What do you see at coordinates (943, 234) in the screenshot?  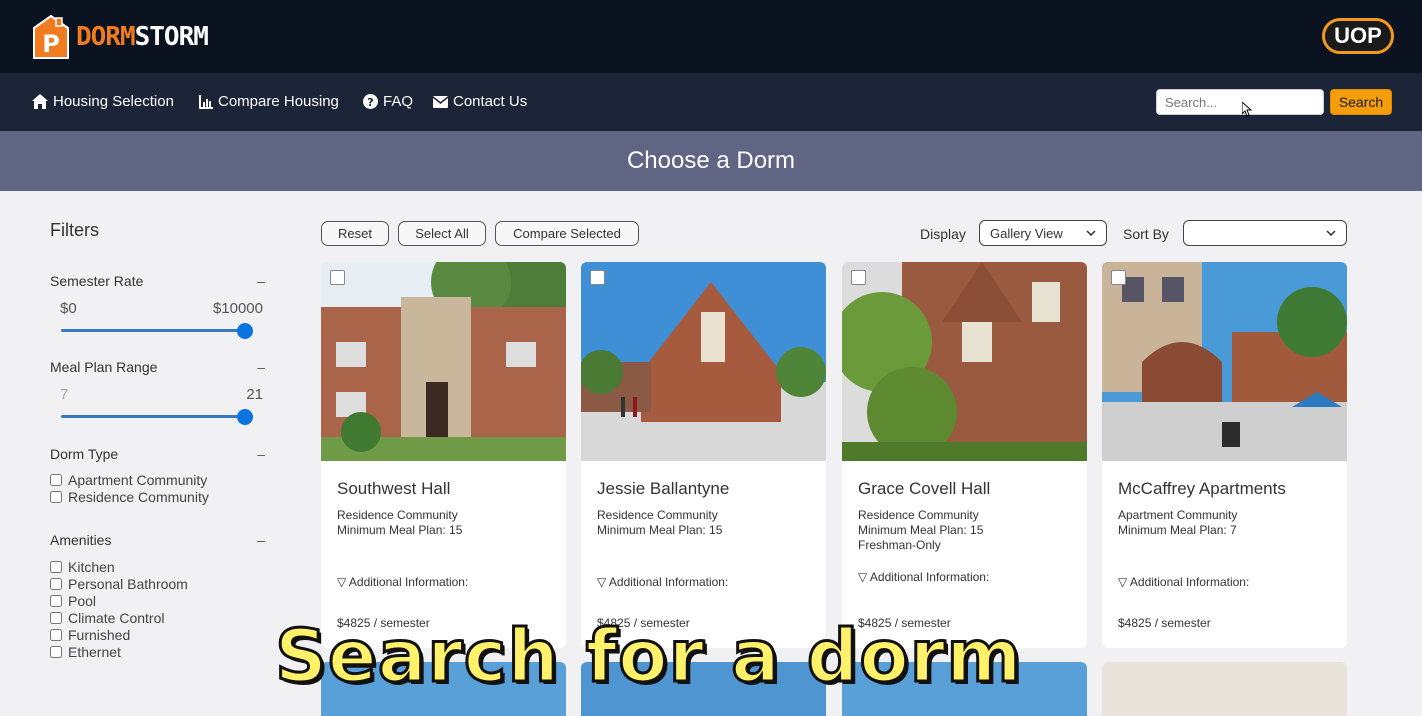 I see `display-label: Display` at bounding box center [943, 234].